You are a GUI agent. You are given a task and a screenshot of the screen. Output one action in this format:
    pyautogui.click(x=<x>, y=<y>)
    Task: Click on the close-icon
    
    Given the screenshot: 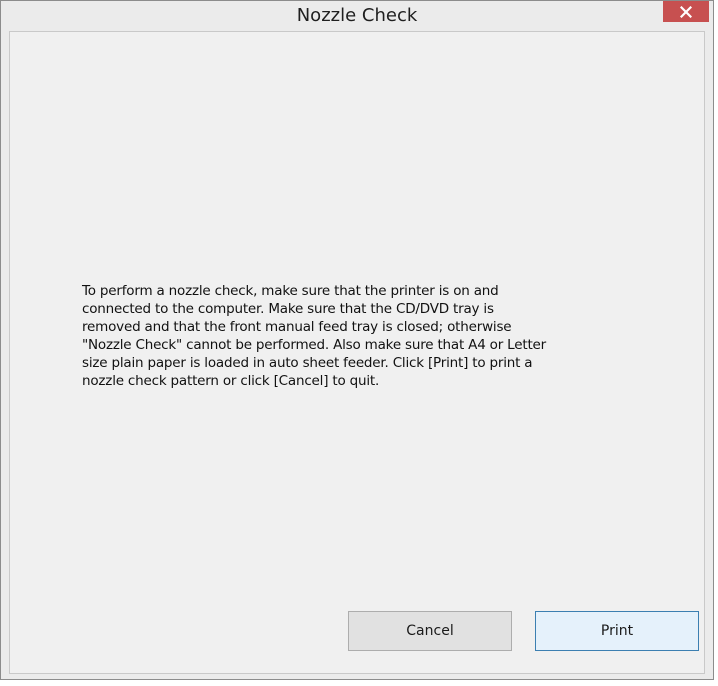 What is the action you would take?
    pyautogui.click(x=686, y=11)
    